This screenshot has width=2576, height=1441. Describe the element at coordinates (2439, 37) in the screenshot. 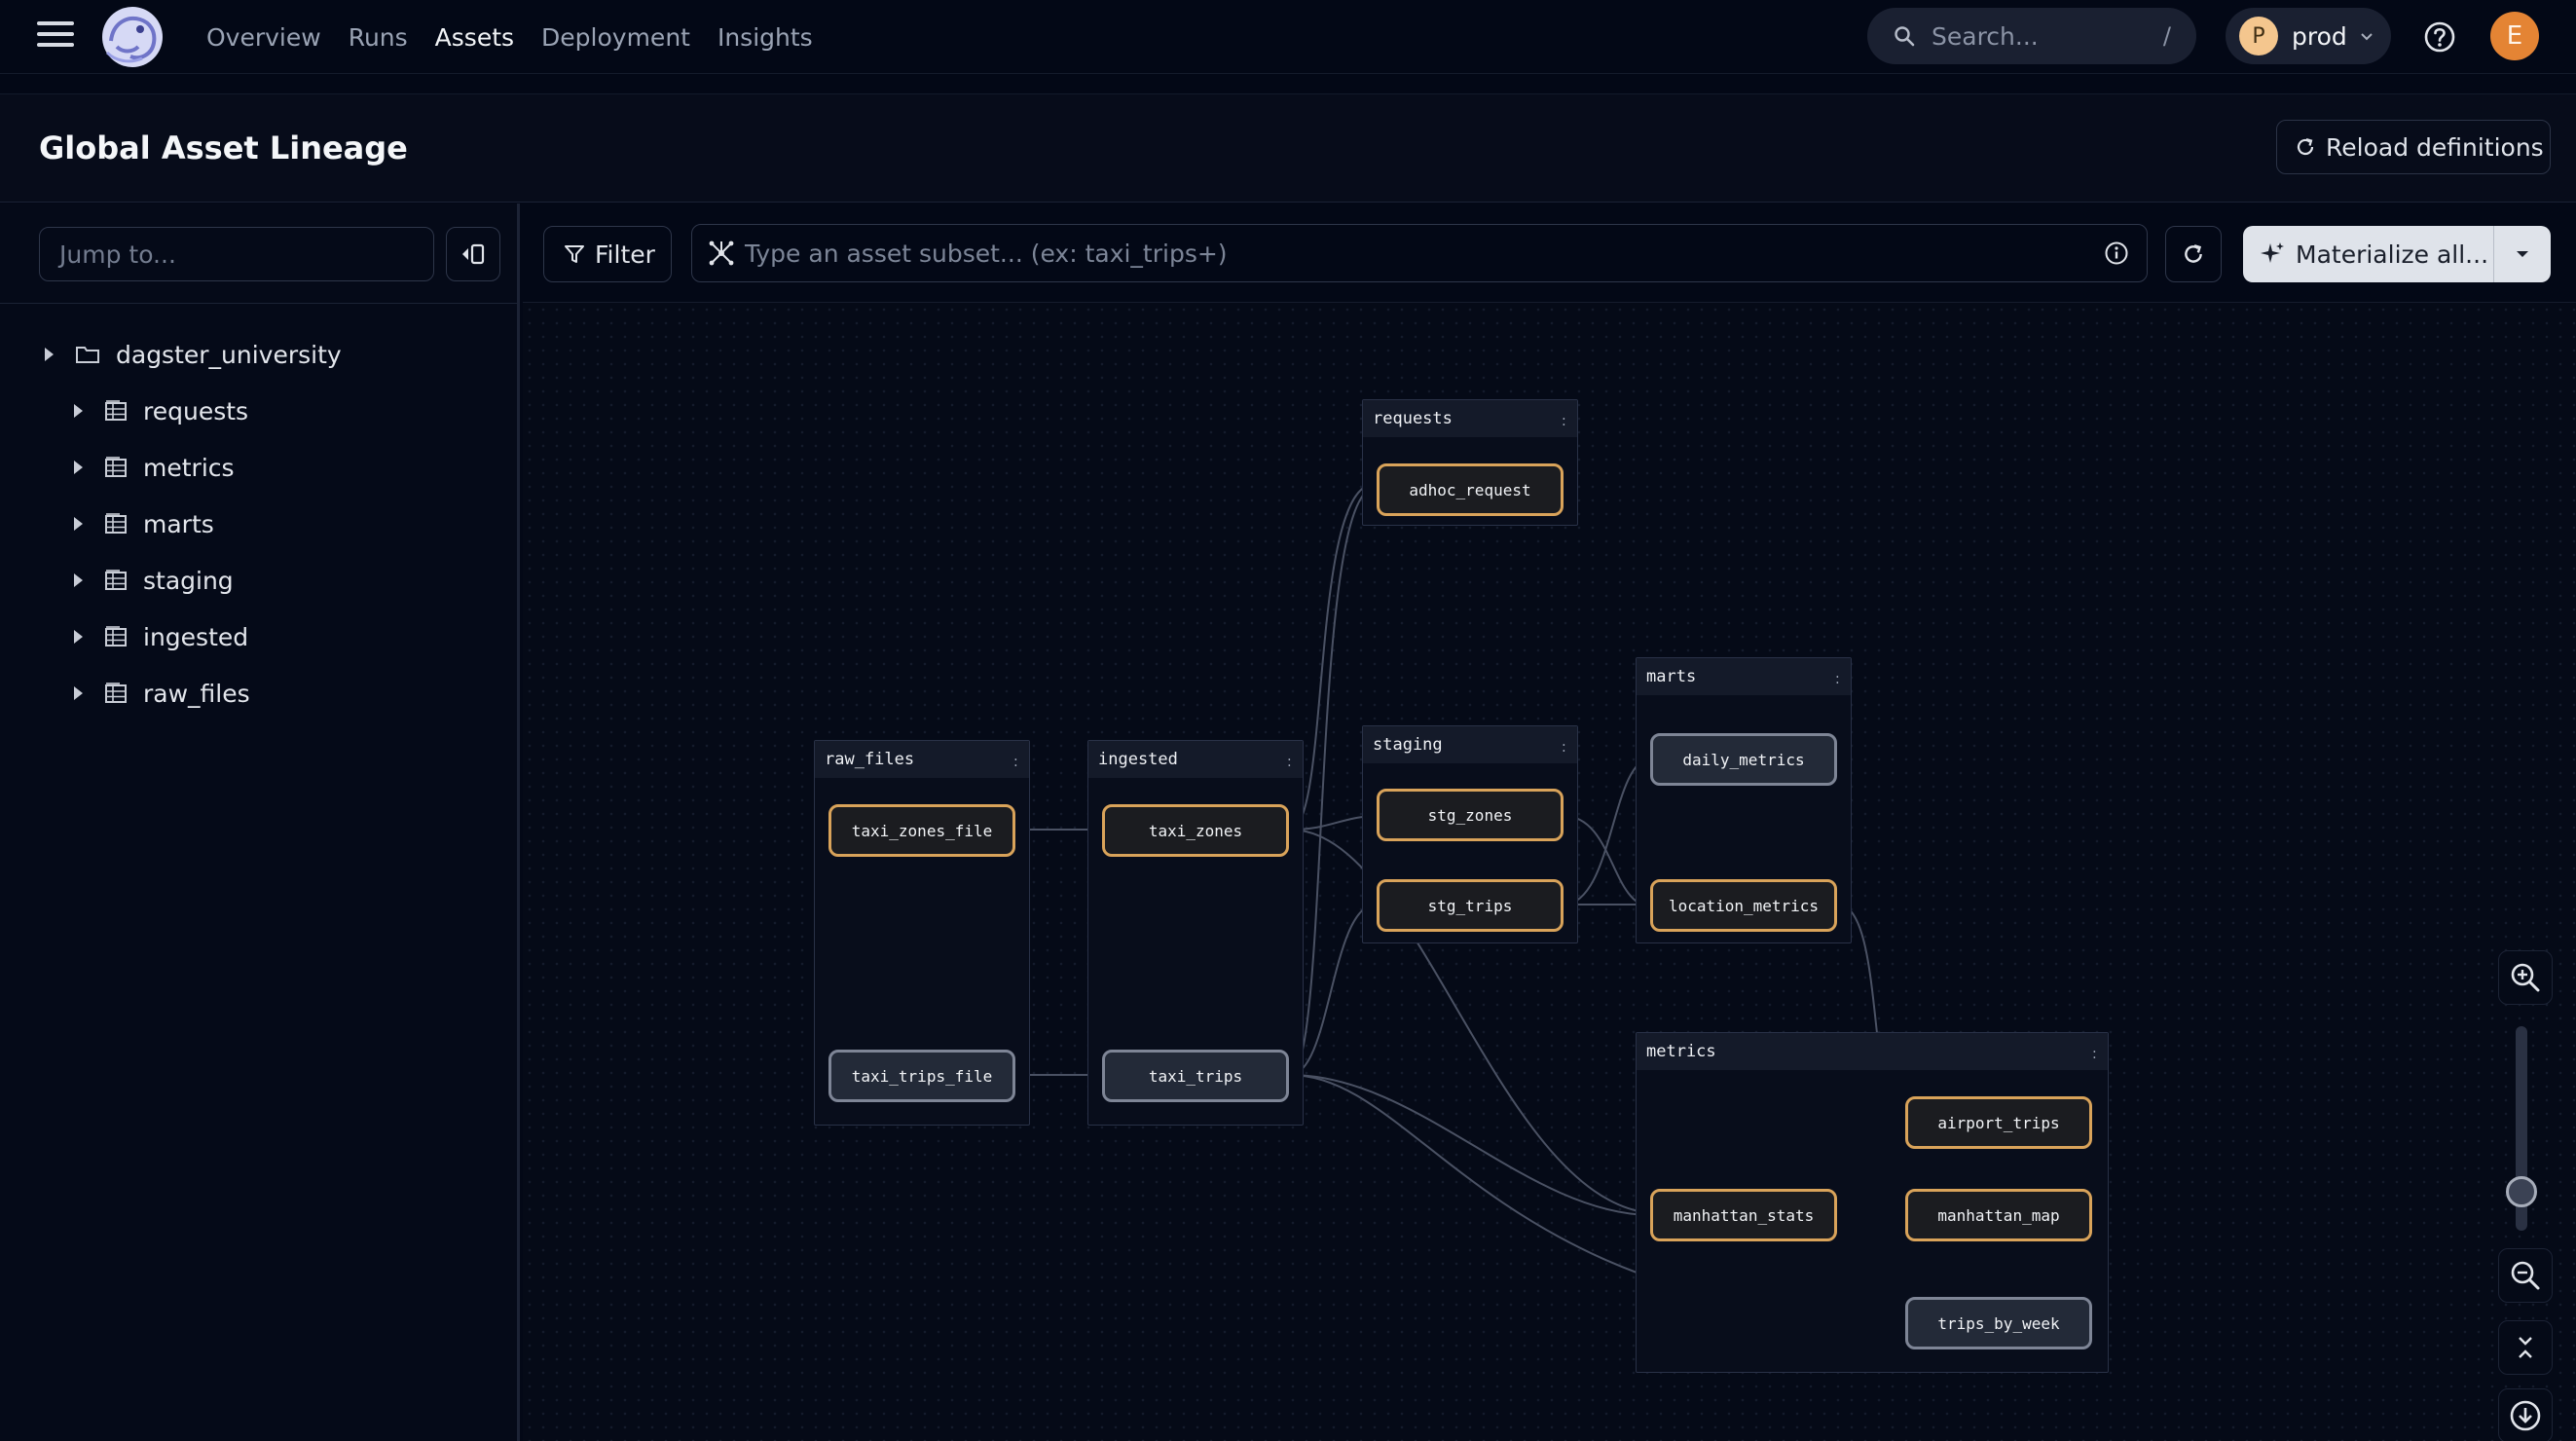

I see `help-icon` at that location.